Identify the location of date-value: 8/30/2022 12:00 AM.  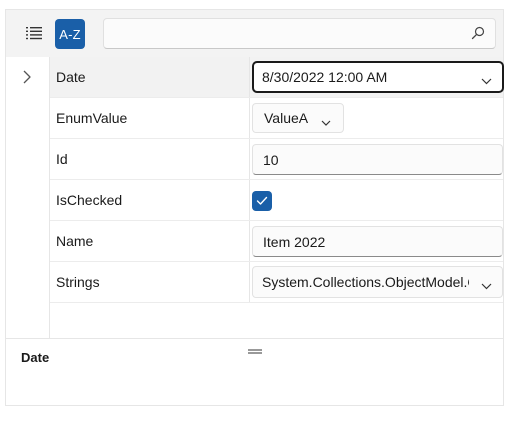
(325, 77).